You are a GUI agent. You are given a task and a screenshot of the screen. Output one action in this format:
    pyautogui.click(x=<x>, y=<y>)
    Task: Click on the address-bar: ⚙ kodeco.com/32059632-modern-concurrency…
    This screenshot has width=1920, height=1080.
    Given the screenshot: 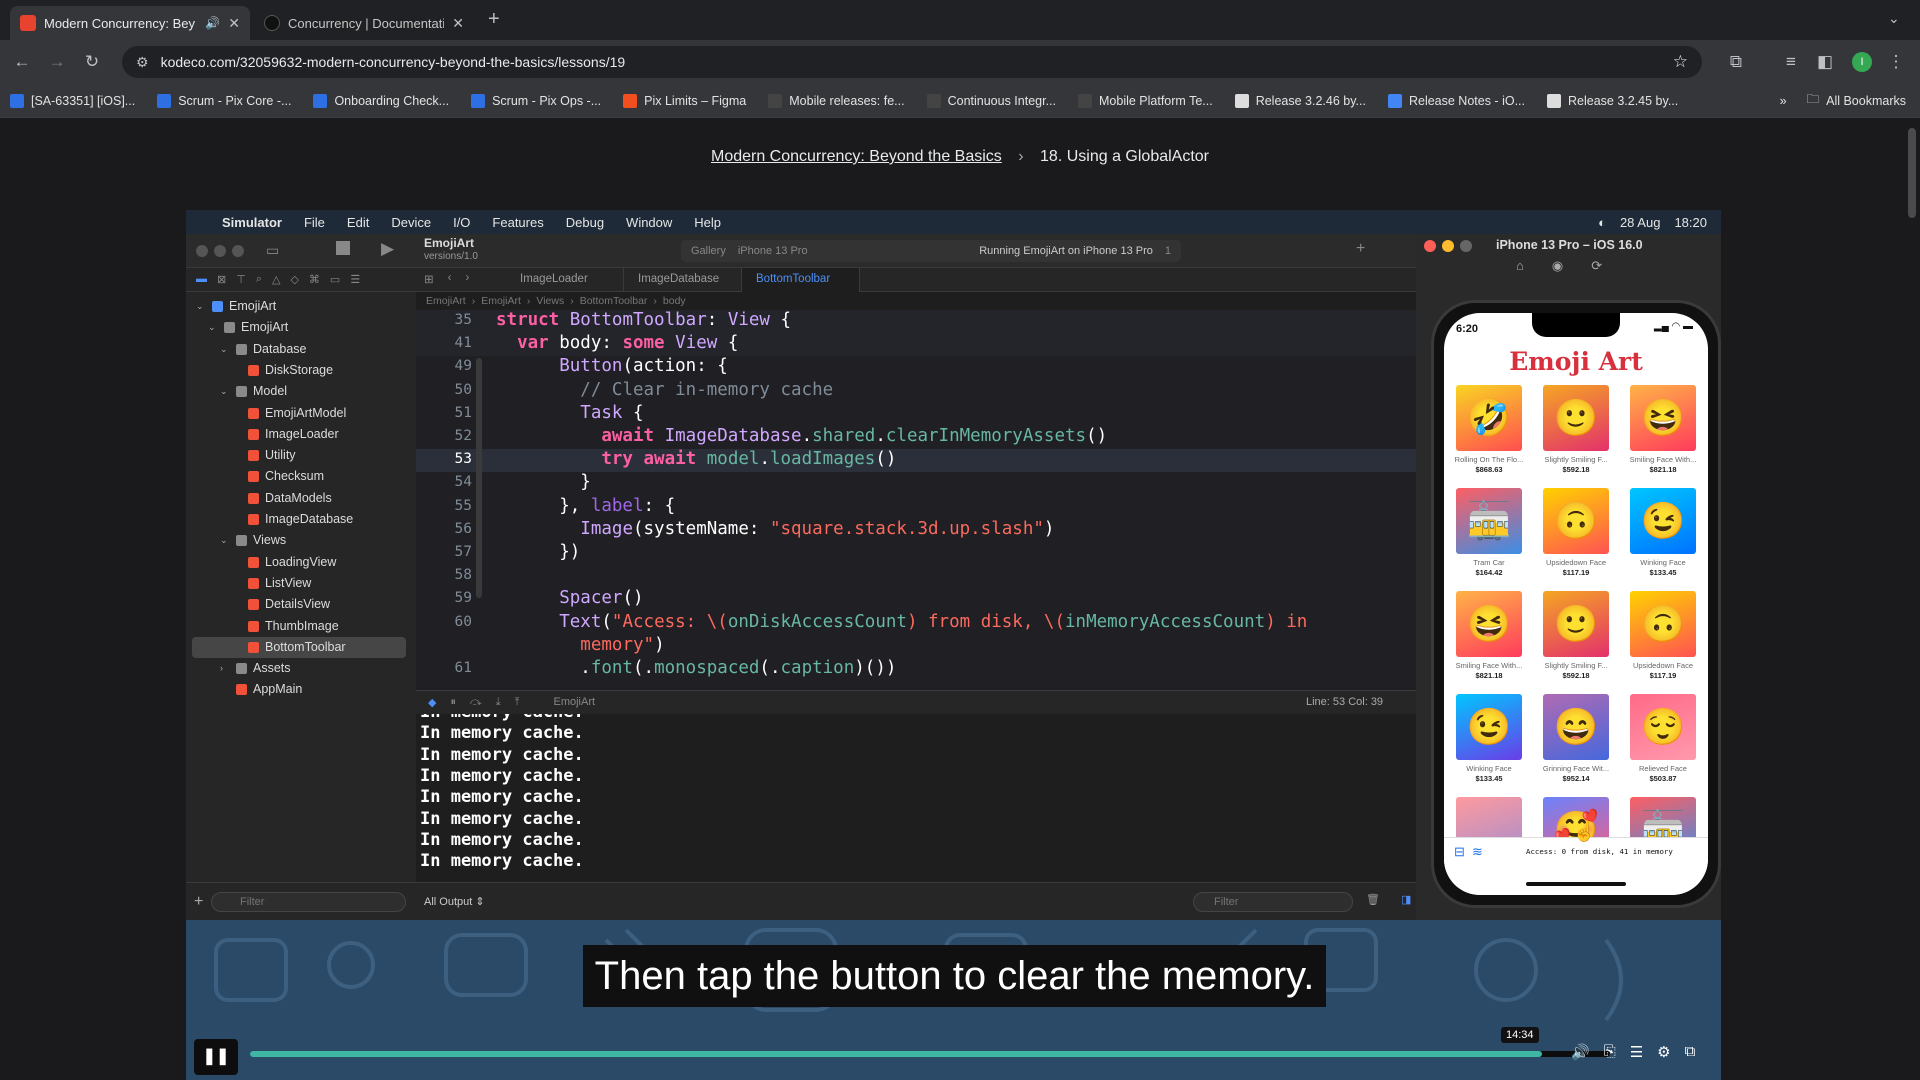 What is the action you would take?
    pyautogui.click(x=912, y=62)
    